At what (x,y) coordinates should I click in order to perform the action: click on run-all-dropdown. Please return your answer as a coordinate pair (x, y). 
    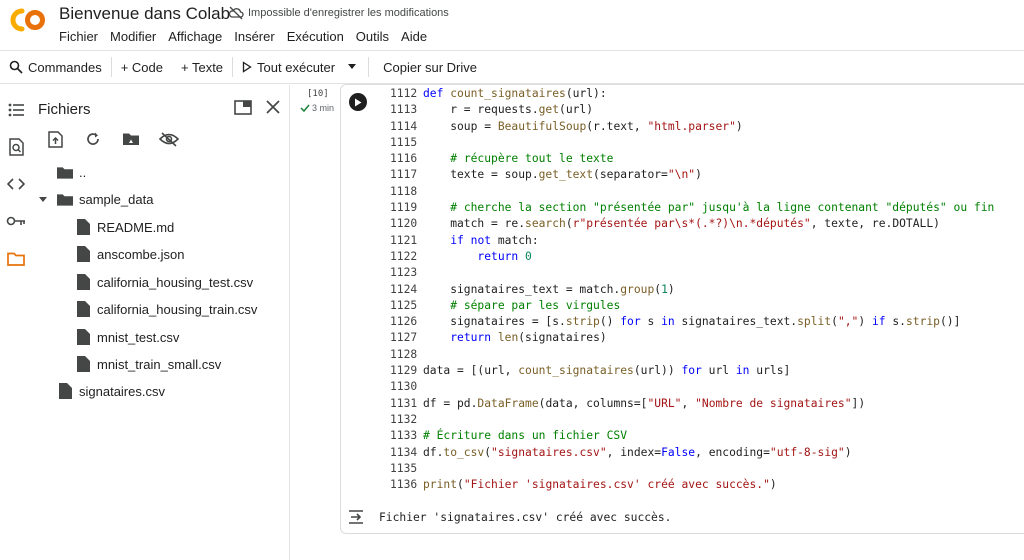
    Looking at the image, I should click on (356, 67).